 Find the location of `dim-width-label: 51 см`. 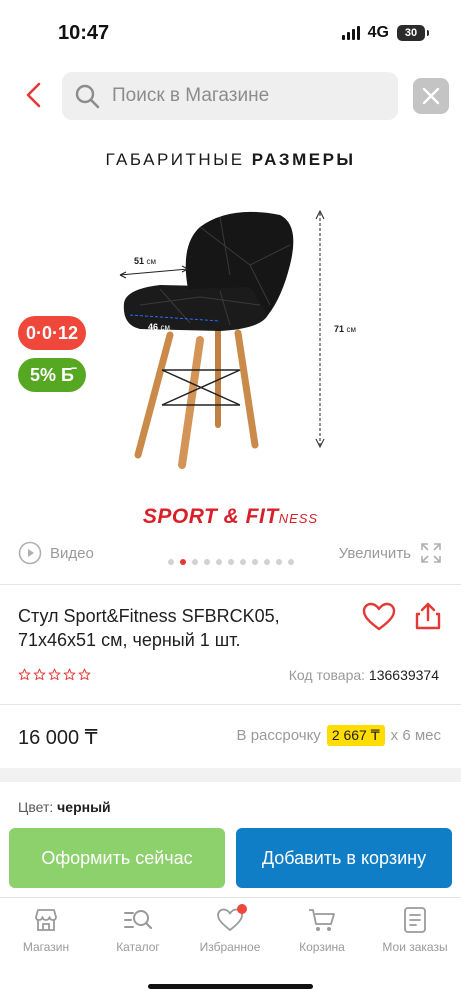

dim-width-label: 51 см is located at coordinates (145, 261).